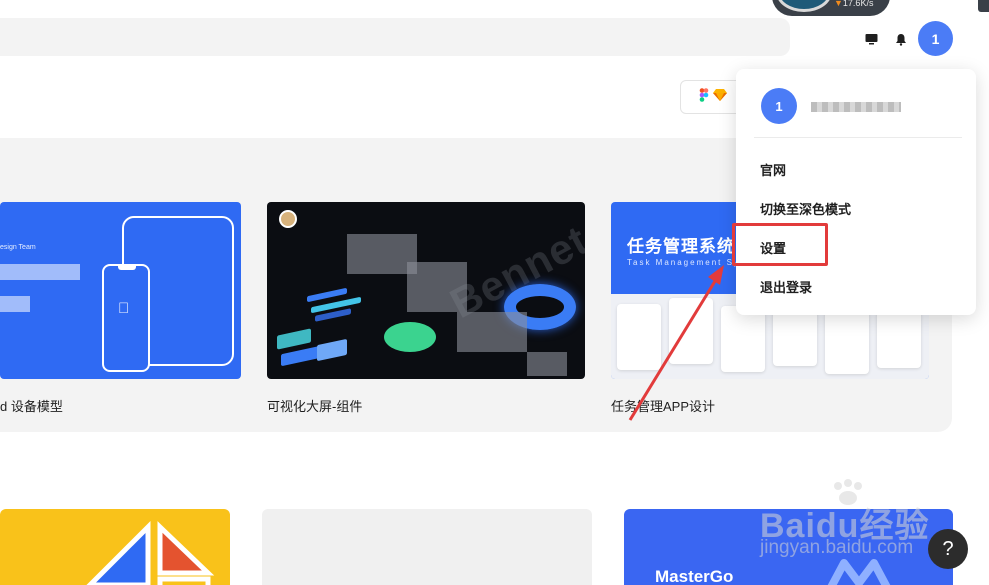 This screenshot has height=585, width=989. I want to click on edge-widget, so click(983, 6).